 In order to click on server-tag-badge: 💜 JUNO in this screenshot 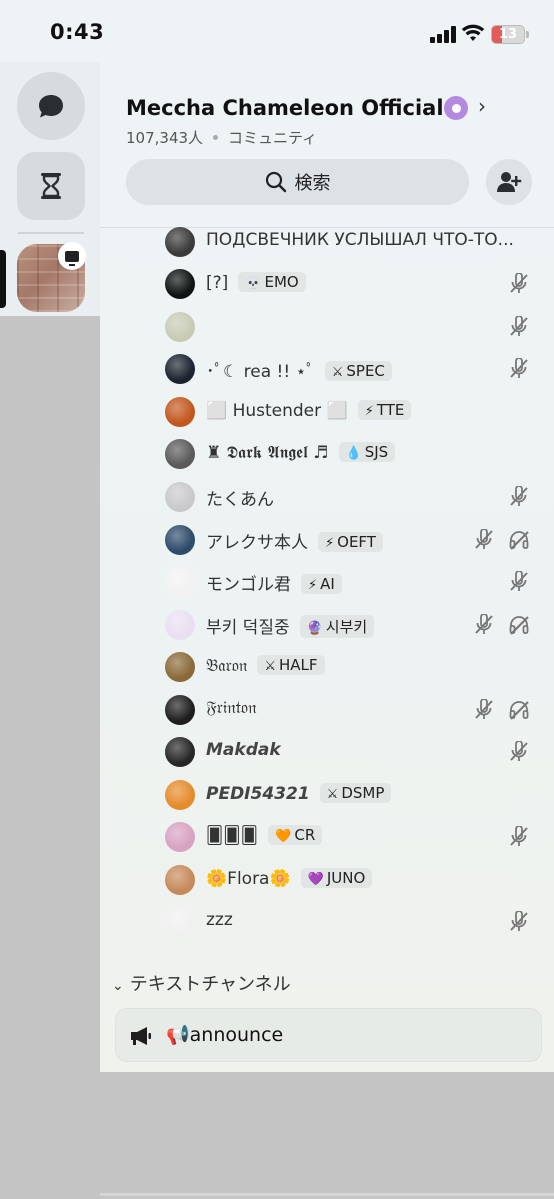, I will do `click(336, 878)`.